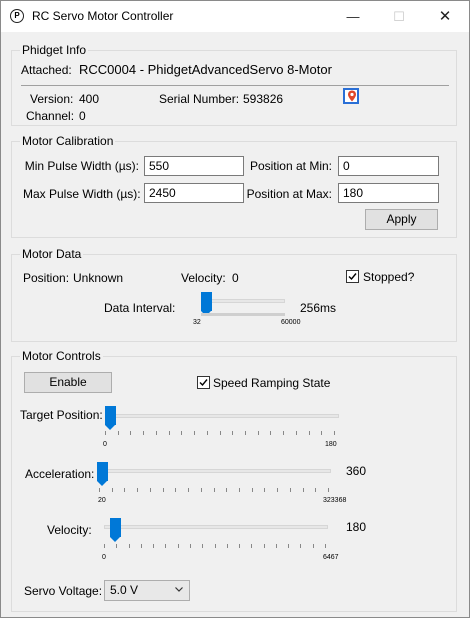 This screenshot has width=470, height=618. I want to click on target-position-track, so click(222, 416).